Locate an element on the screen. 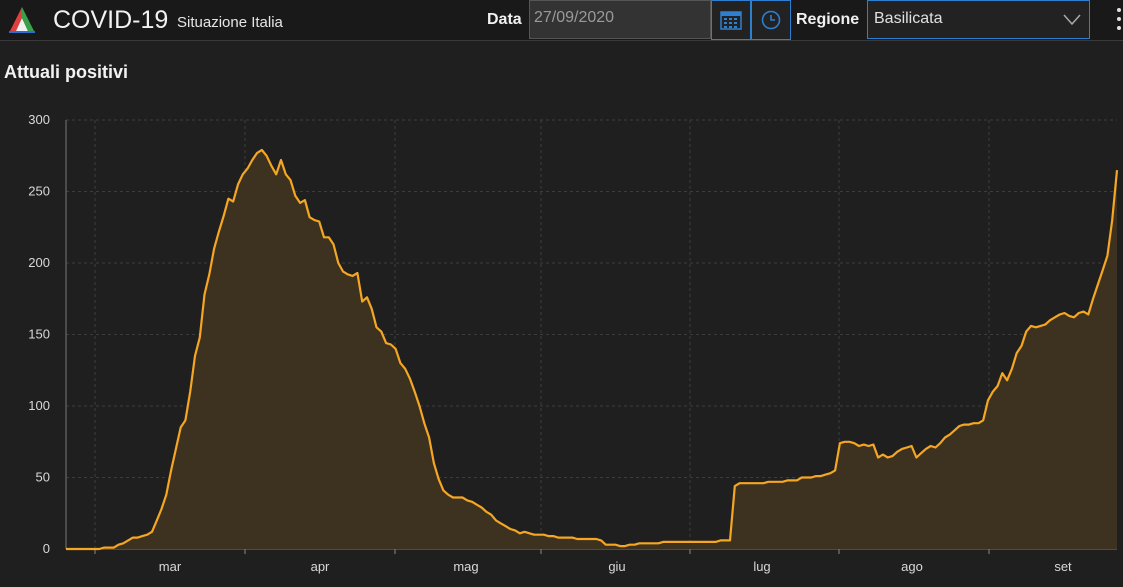  y-tick-label: 0 is located at coordinates (46, 548).